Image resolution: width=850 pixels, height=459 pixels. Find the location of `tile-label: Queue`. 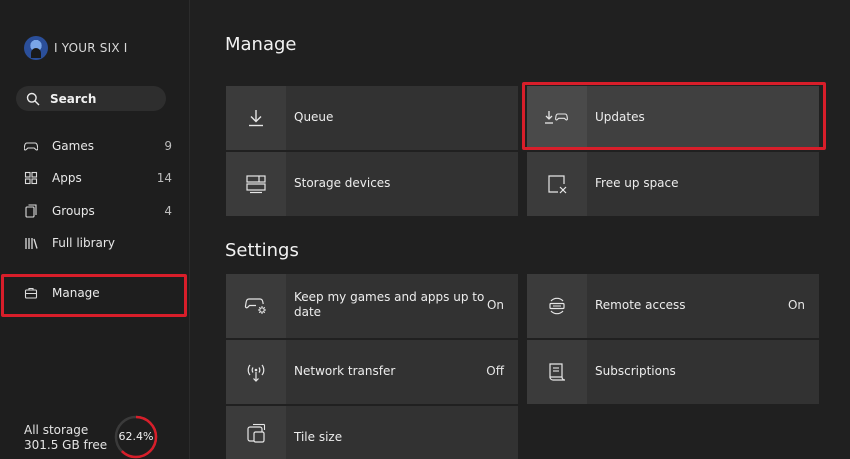

tile-label: Queue is located at coordinates (314, 117).